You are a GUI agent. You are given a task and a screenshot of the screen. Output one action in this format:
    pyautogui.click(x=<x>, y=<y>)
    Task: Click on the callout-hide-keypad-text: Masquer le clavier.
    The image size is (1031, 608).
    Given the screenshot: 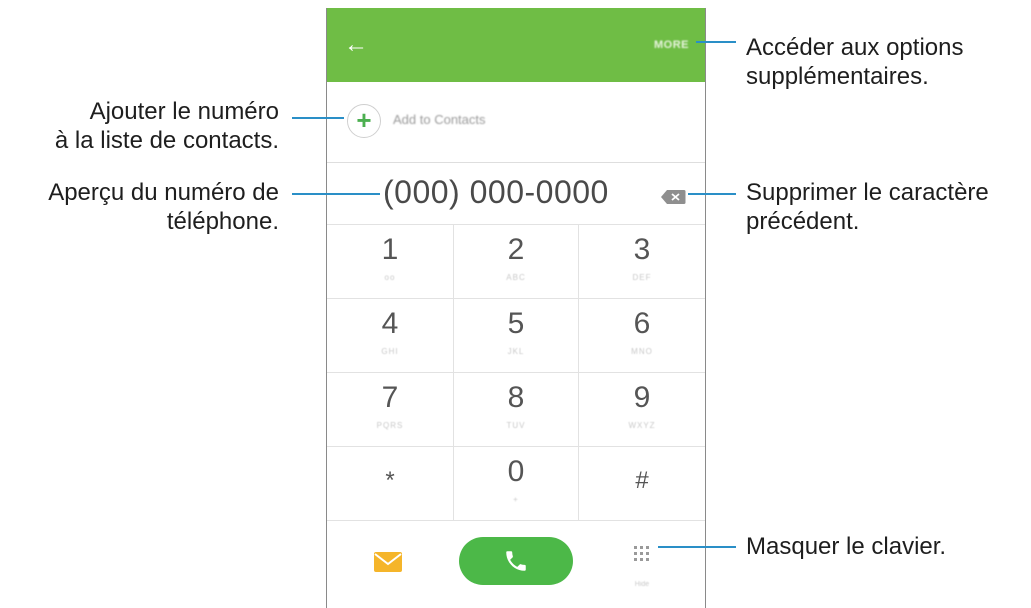 What is the action you would take?
    pyautogui.click(x=846, y=546)
    